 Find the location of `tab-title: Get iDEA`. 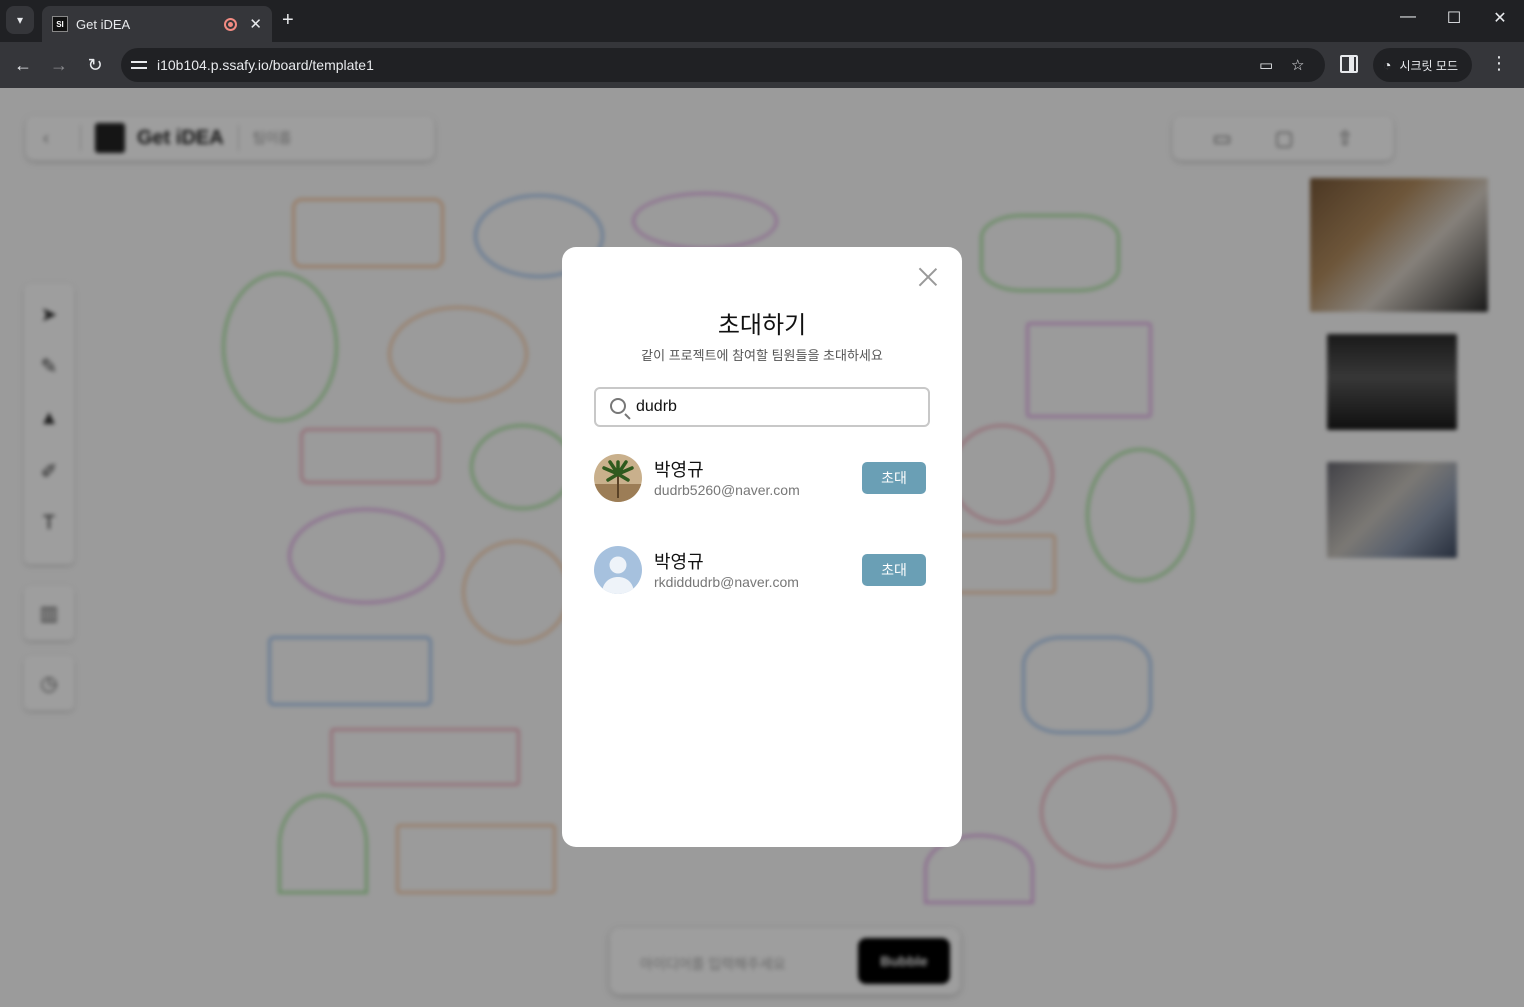

tab-title: Get iDEA is located at coordinates (103, 24).